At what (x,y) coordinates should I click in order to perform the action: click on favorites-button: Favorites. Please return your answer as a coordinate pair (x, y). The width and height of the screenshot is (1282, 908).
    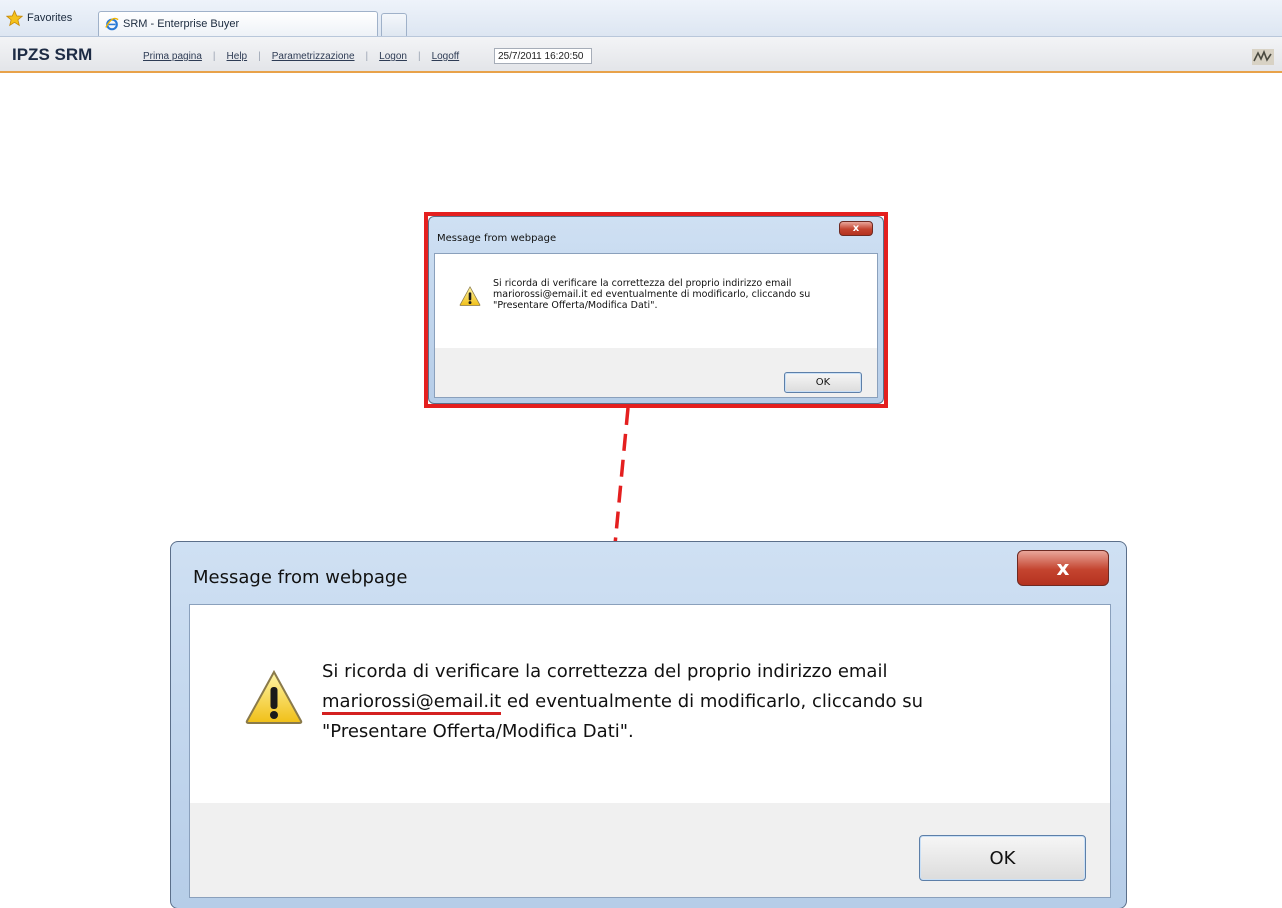
    Looking at the image, I should click on (39, 18).